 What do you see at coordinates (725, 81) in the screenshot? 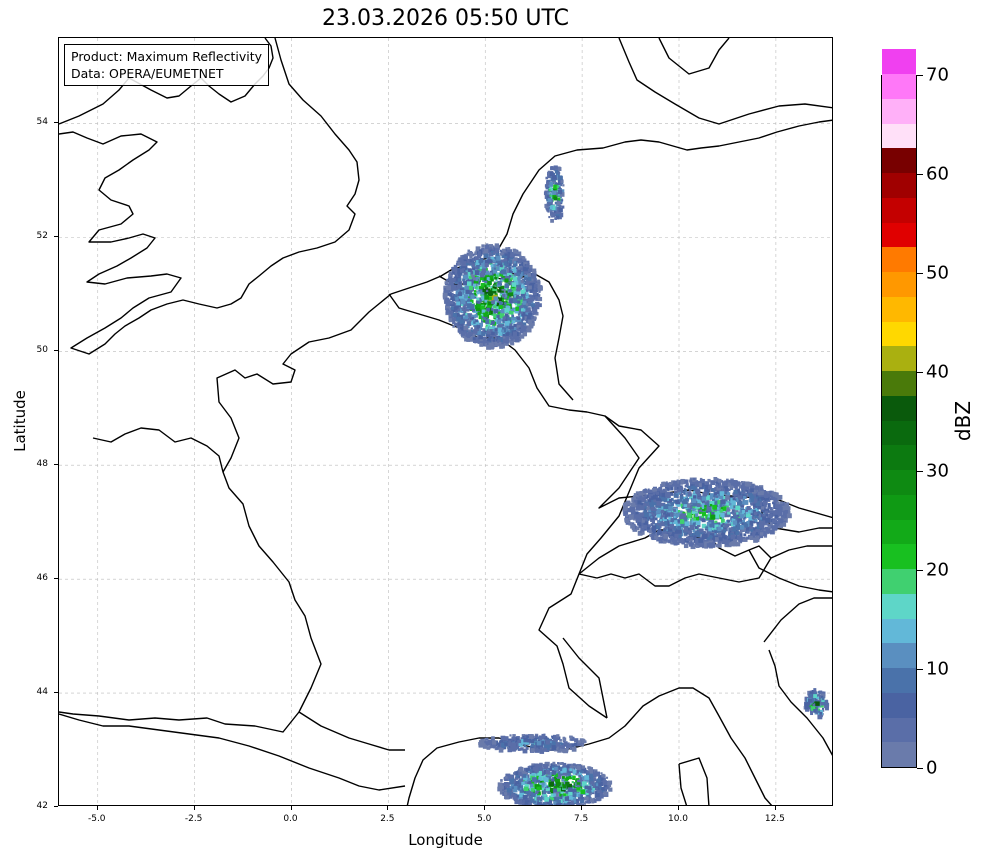
I see `danish-coastline` at bounding box center [725, 81].